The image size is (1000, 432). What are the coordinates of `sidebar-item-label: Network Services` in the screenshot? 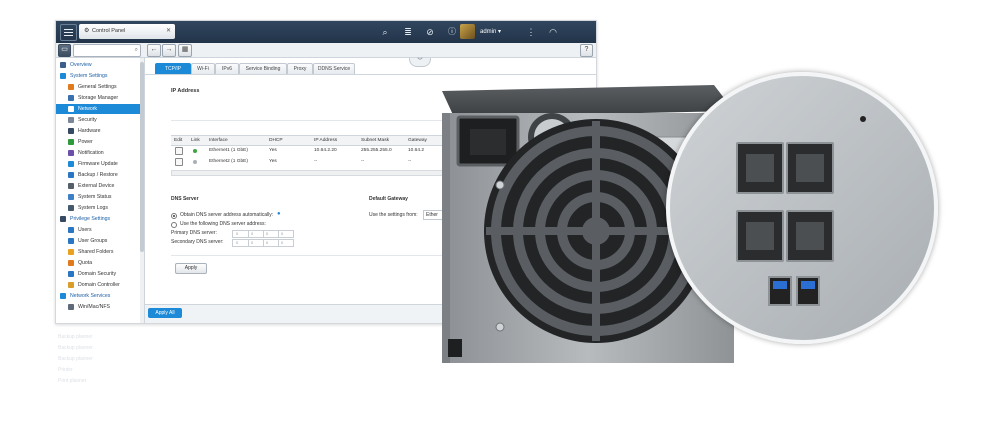 It's located at (90, 296).